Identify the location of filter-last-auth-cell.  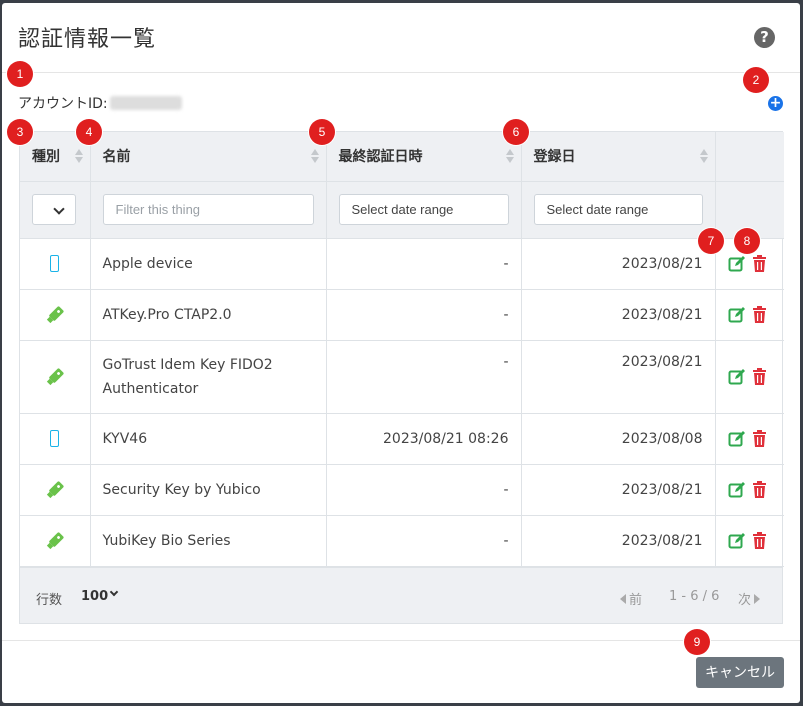
(424, 210).